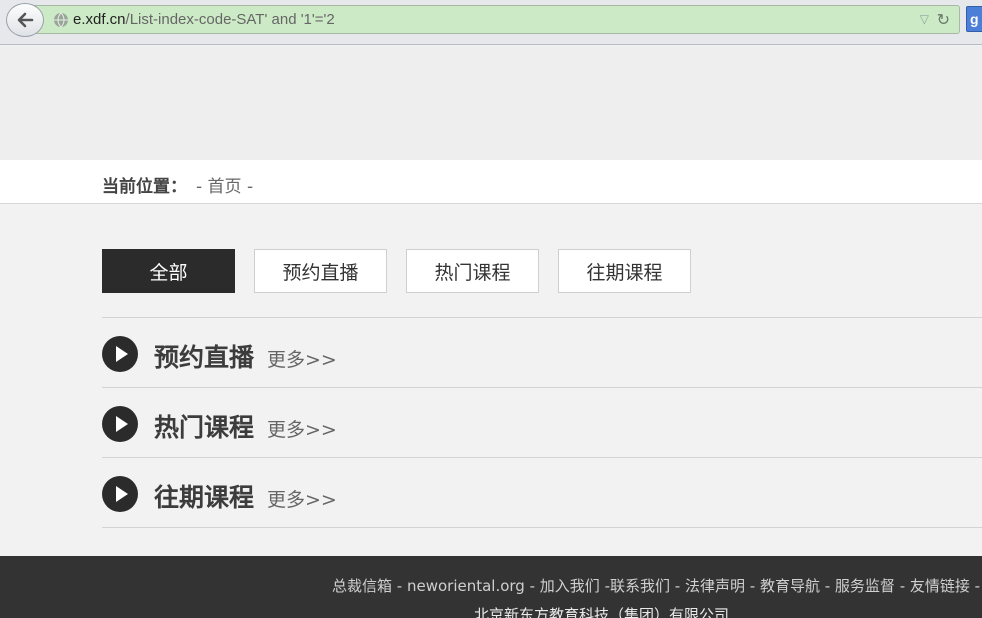 The width and height of the screenshot is (982, 618). What do you see at coordinates (542, 352) in the screenshot?
I see `section-booked-live: 预约直播 更多>>` at bounding box center [542, 352].